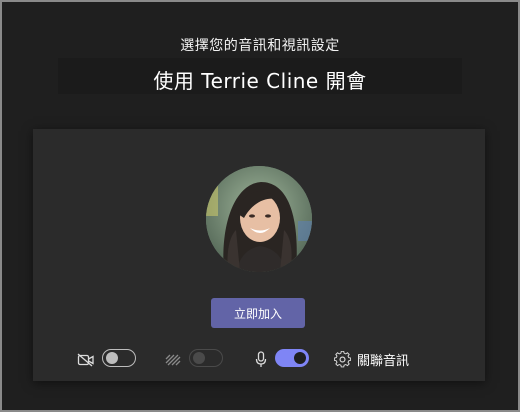 The width and height of the screenshot is (520, 412). Describe the element at coordinates (258, 313) in the screenshot. I see `join-now-button: 立即加入` at that location.